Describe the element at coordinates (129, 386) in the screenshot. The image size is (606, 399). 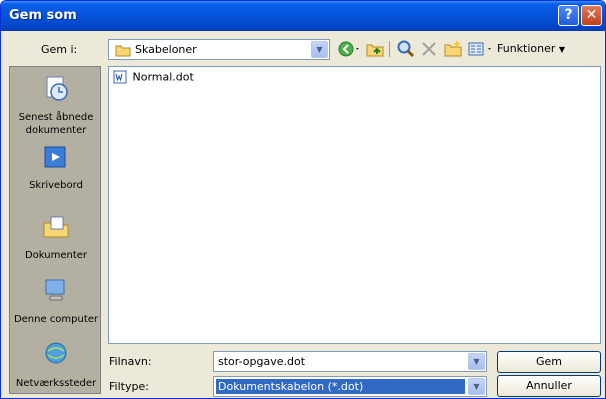
I see `filetype-label: Filtype:` at that location.